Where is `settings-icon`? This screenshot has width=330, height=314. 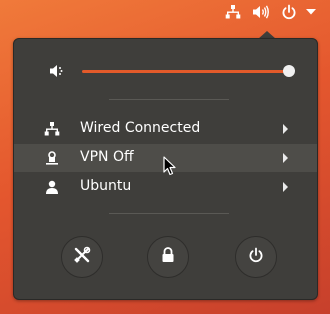 settings-icon is located at coordinates (82, 257).